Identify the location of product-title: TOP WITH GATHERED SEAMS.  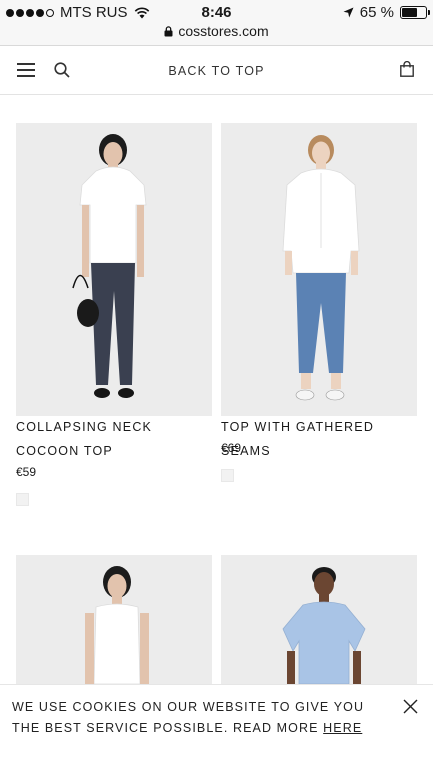
(323, 439).